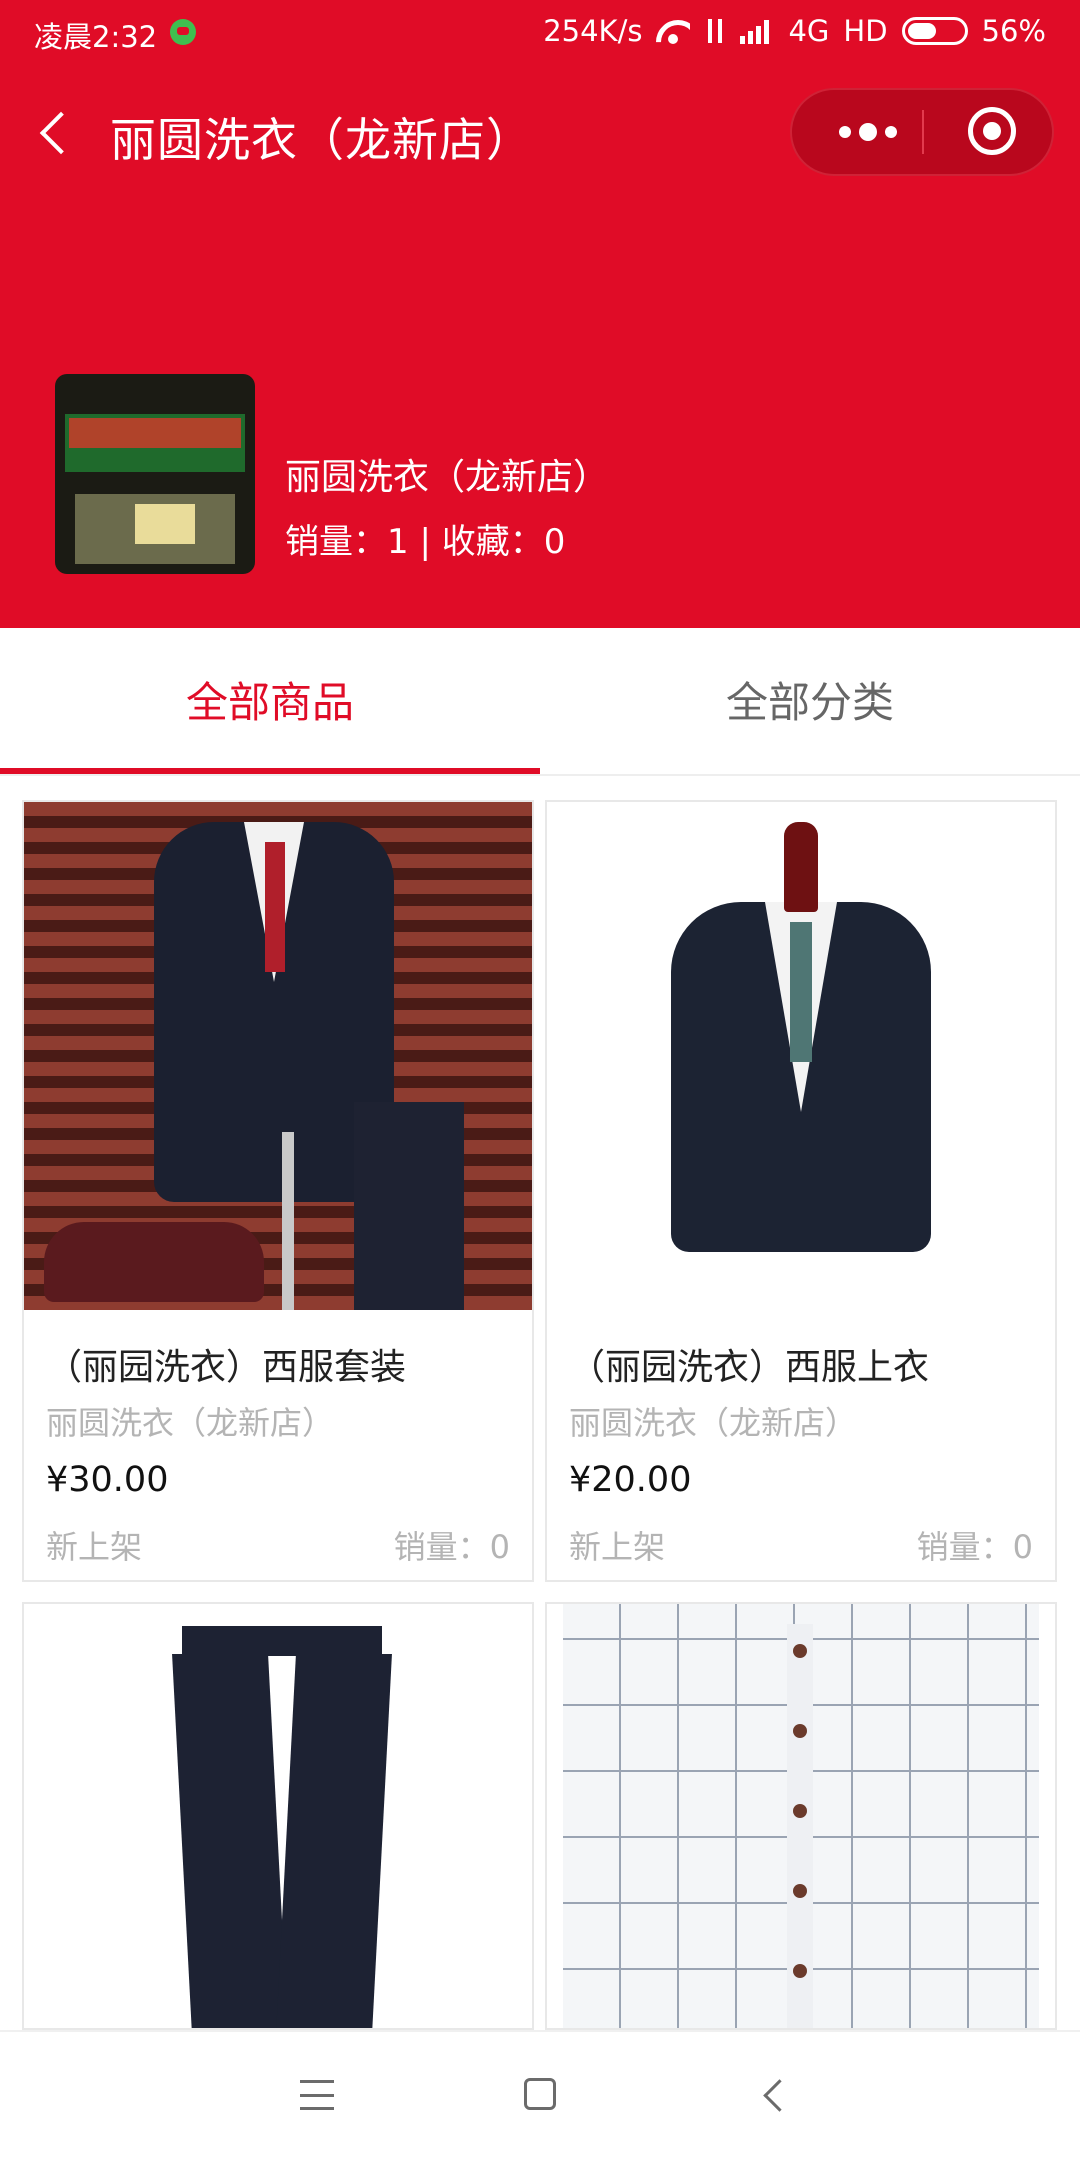 This screenshot has height=2160, width=1080. What do you see at coordinates (155, 474) in the screenshot?
I see `shop-photo` at bounding box center [155, 474].